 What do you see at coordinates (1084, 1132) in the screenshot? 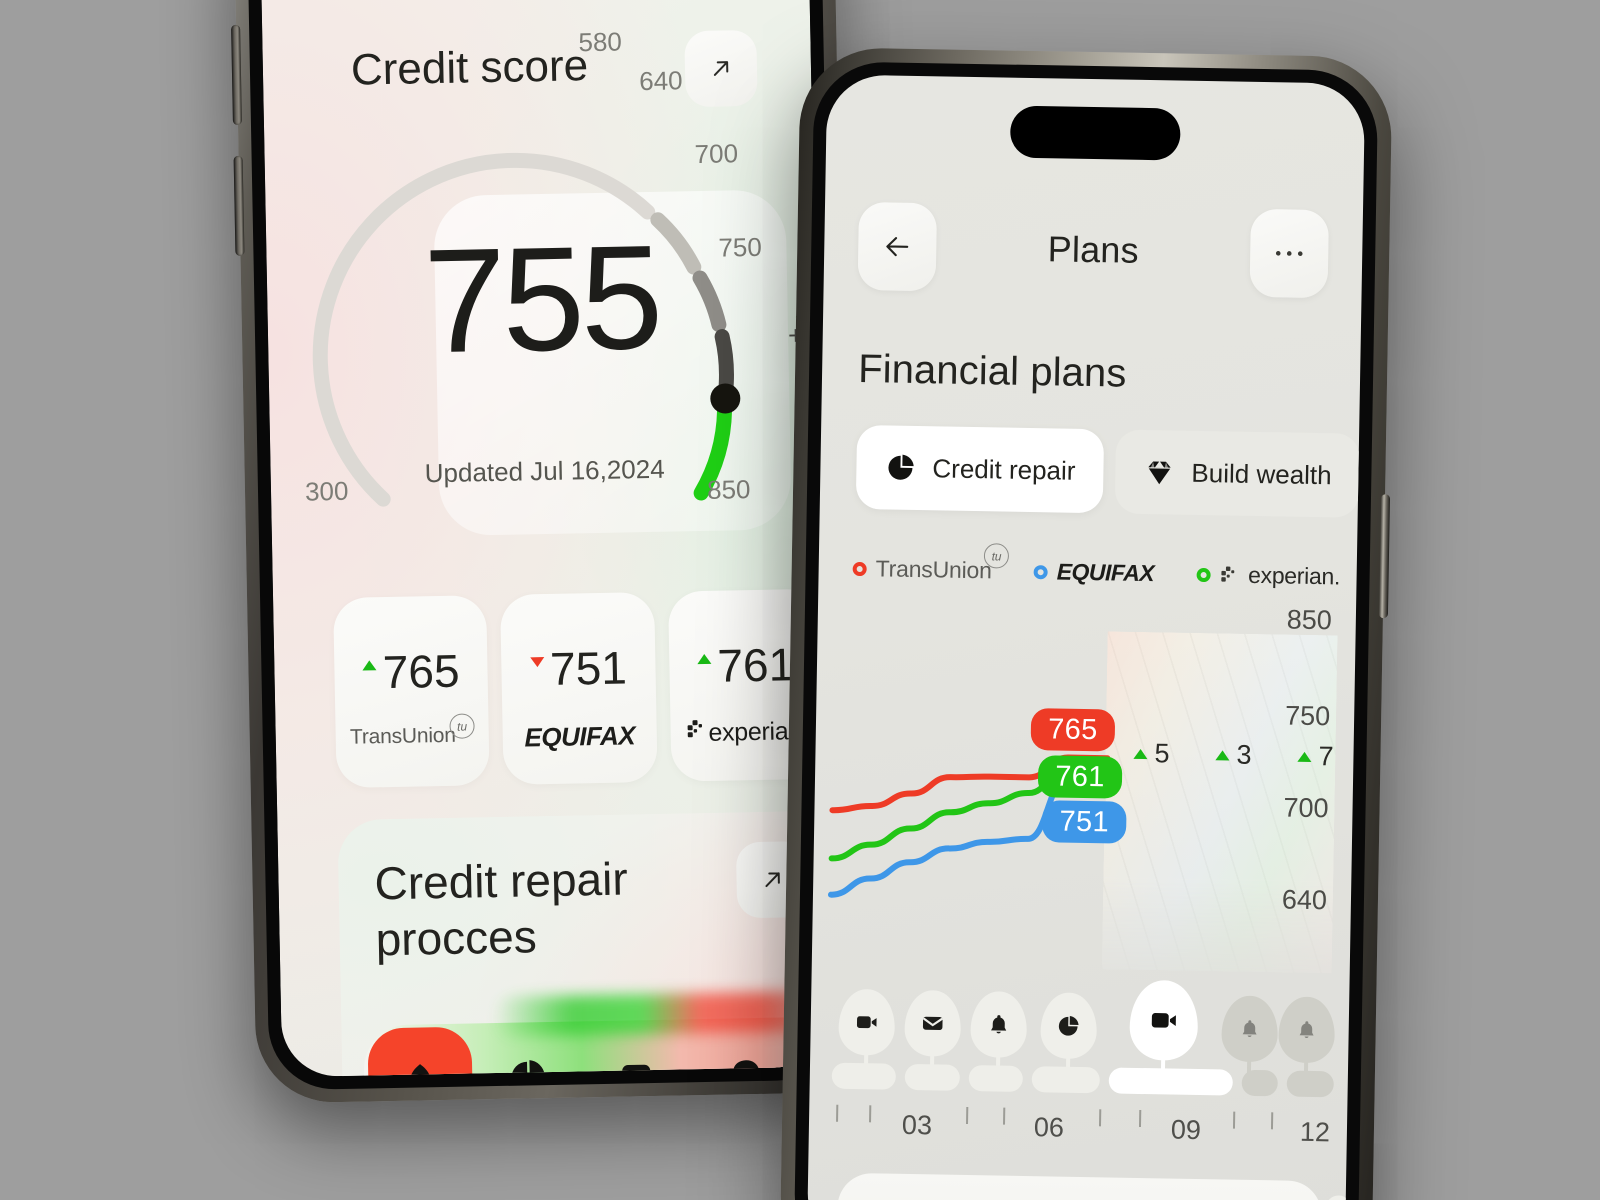
I see `timeline-axis: 03 06 09 12` at bounding box center [1084, 1132].